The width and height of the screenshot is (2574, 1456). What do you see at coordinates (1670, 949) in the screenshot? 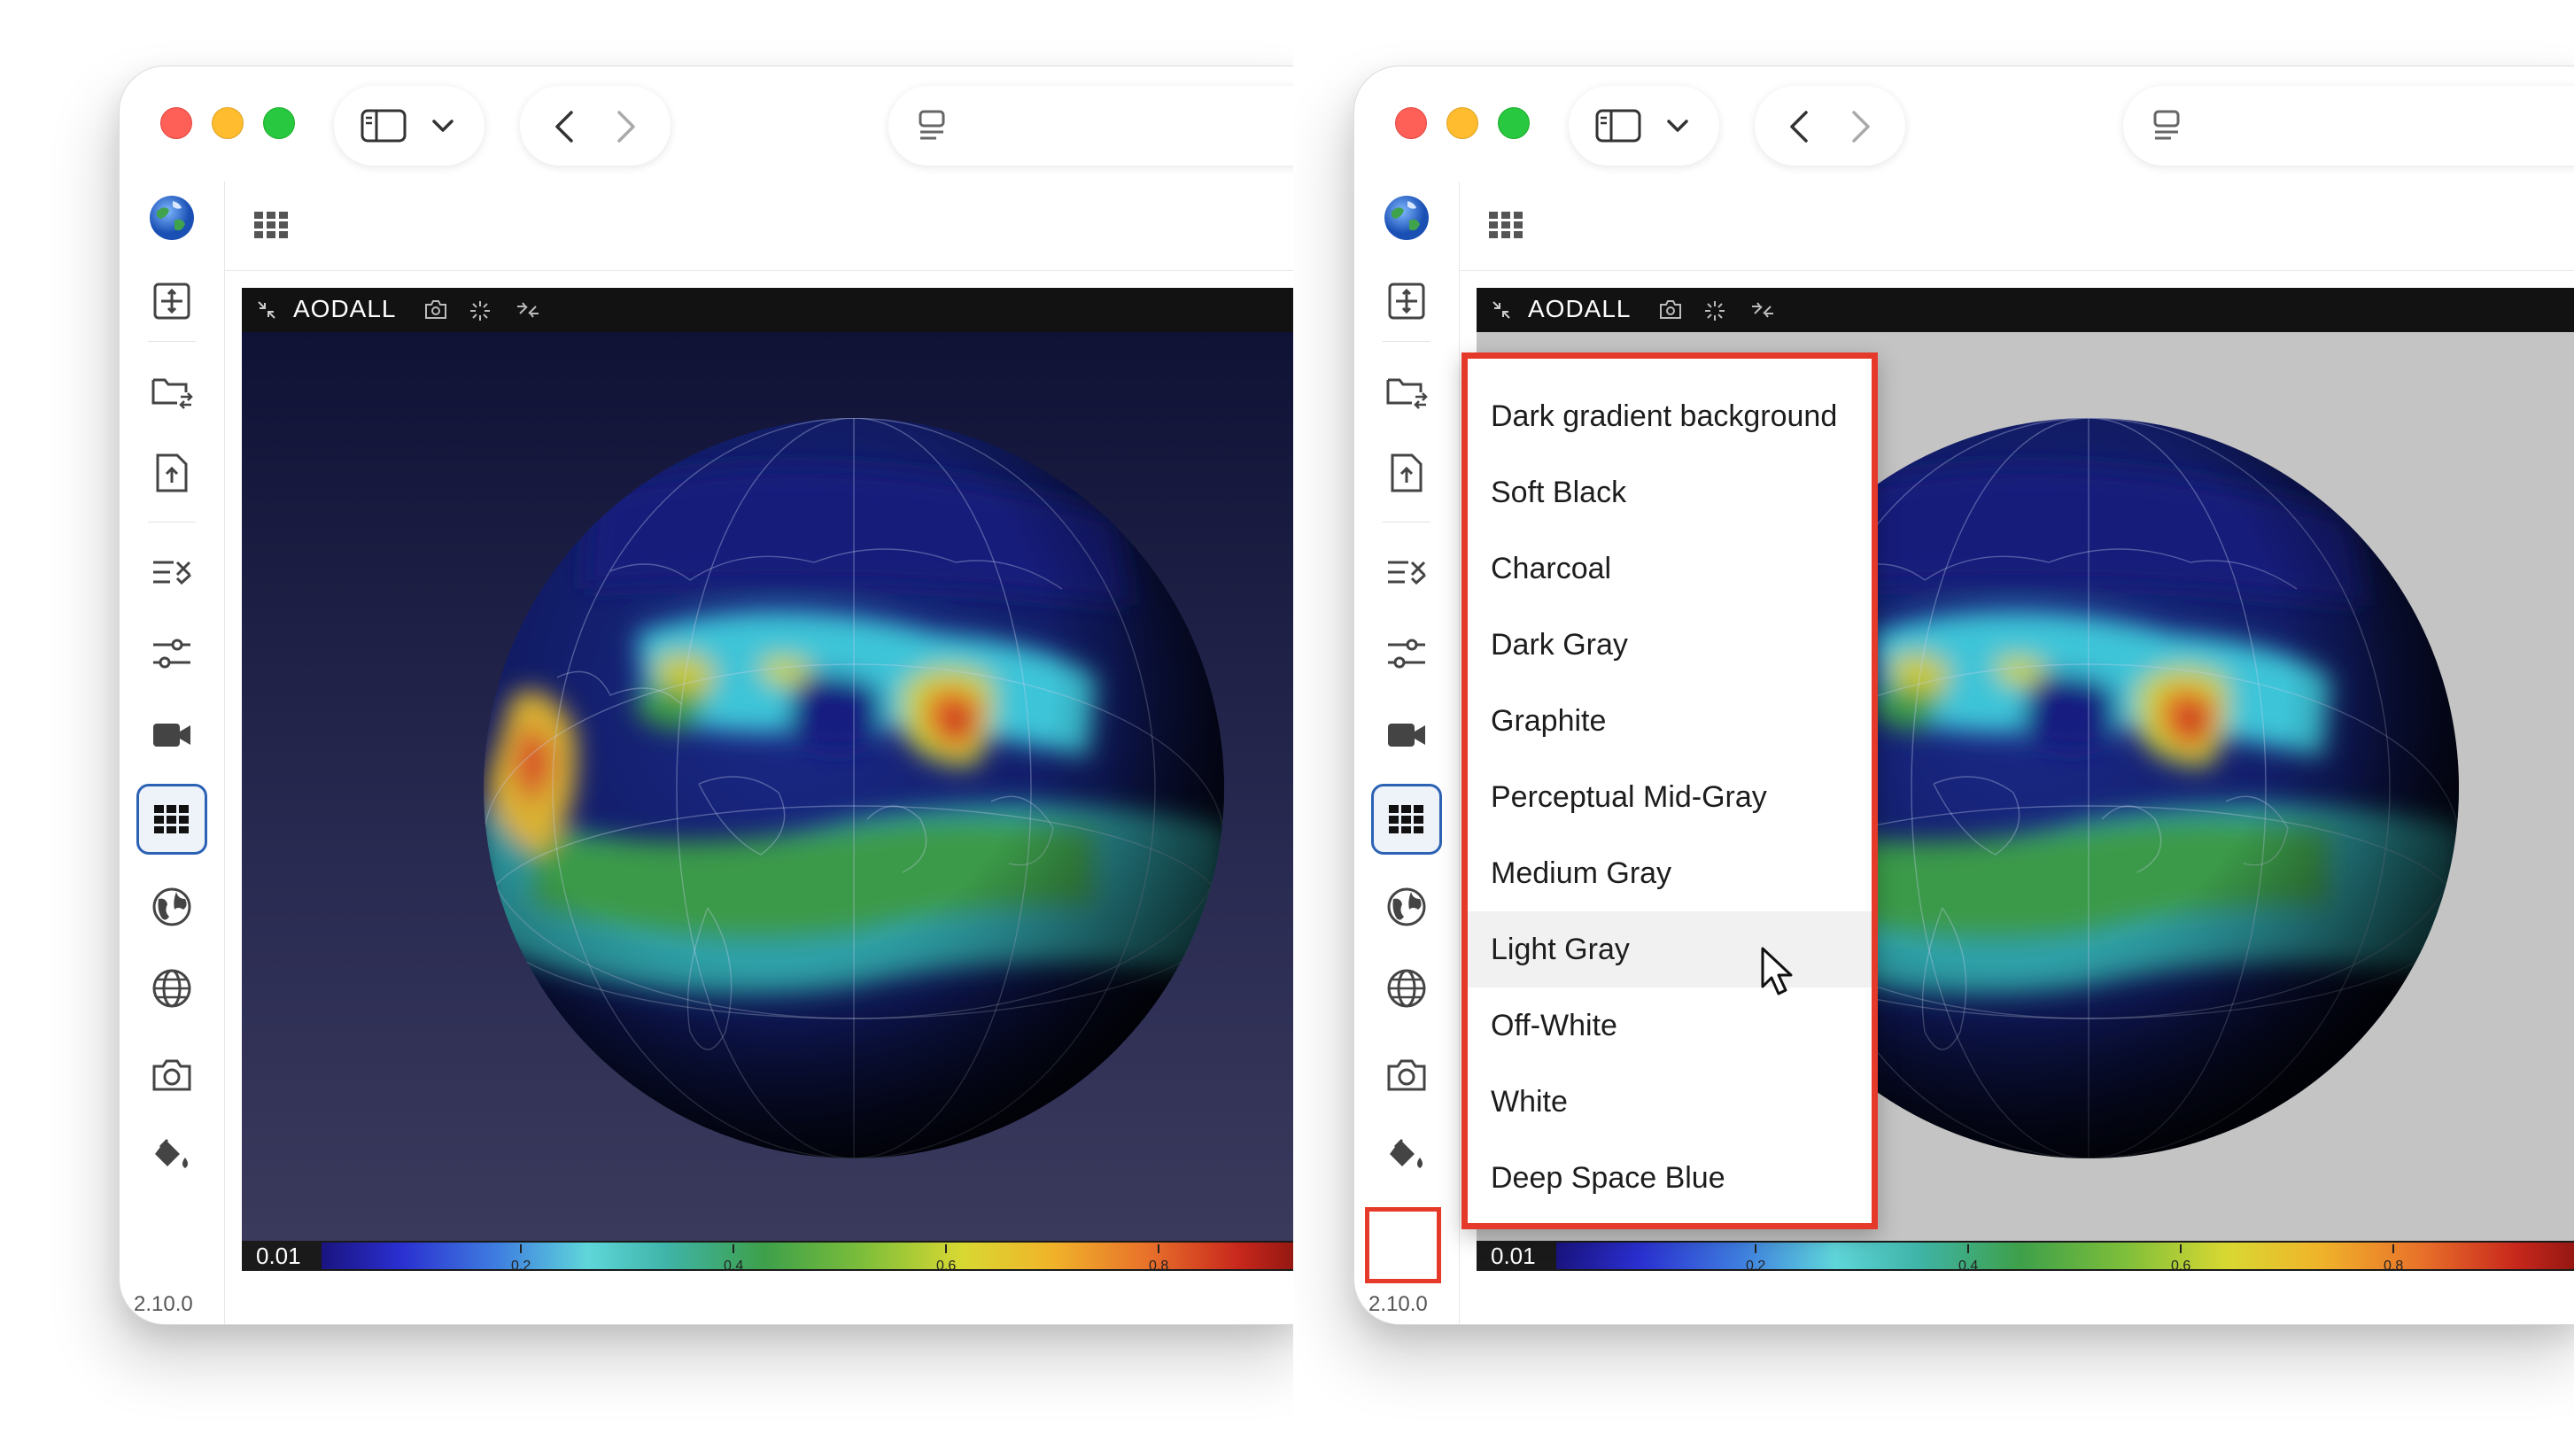
I see `menu-item-light-gray: Light Gray` at bounding box center [1670, 949].